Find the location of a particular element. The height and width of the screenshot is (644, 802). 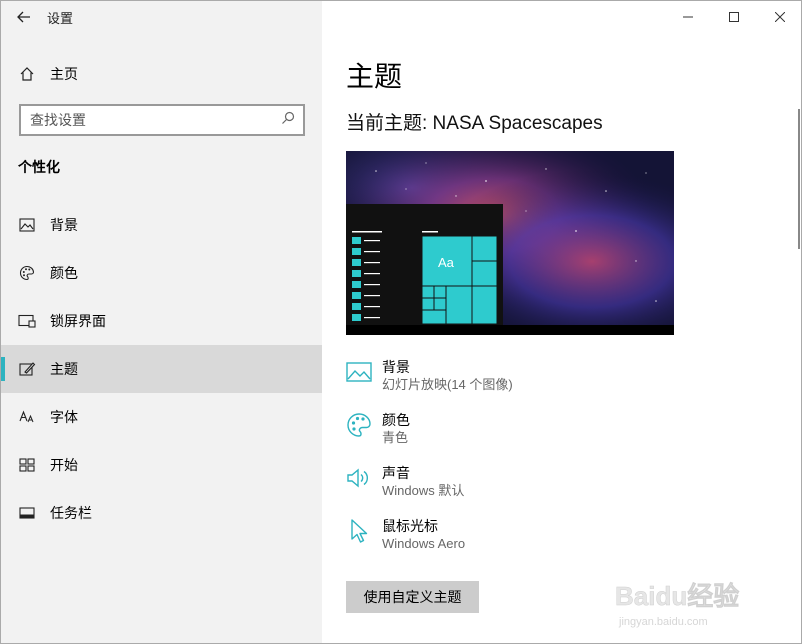

search-box is located at coordinates (162, 120).